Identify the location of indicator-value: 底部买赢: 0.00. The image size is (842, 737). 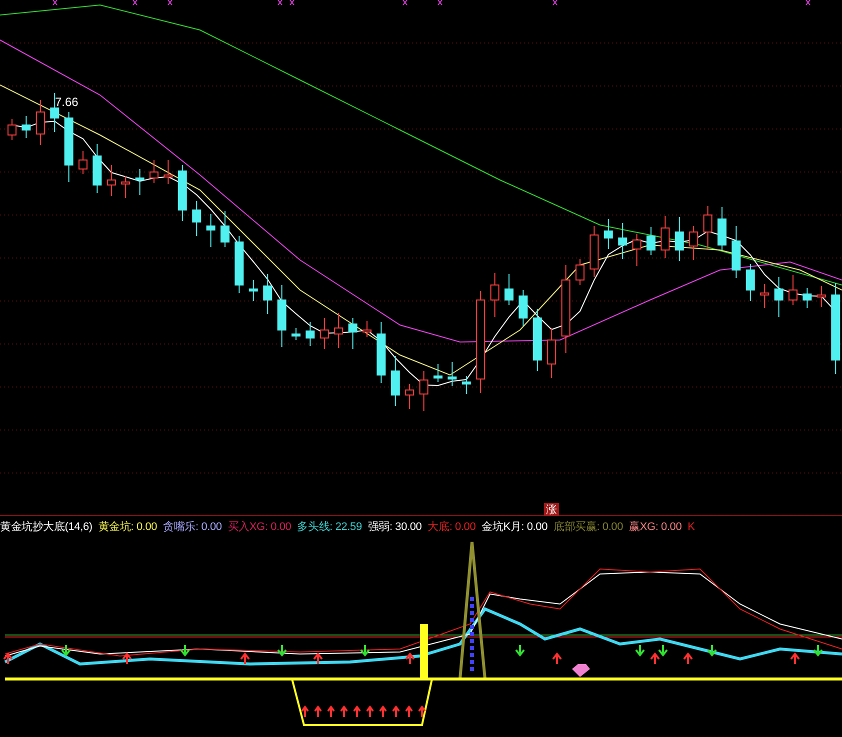
(589, 527).